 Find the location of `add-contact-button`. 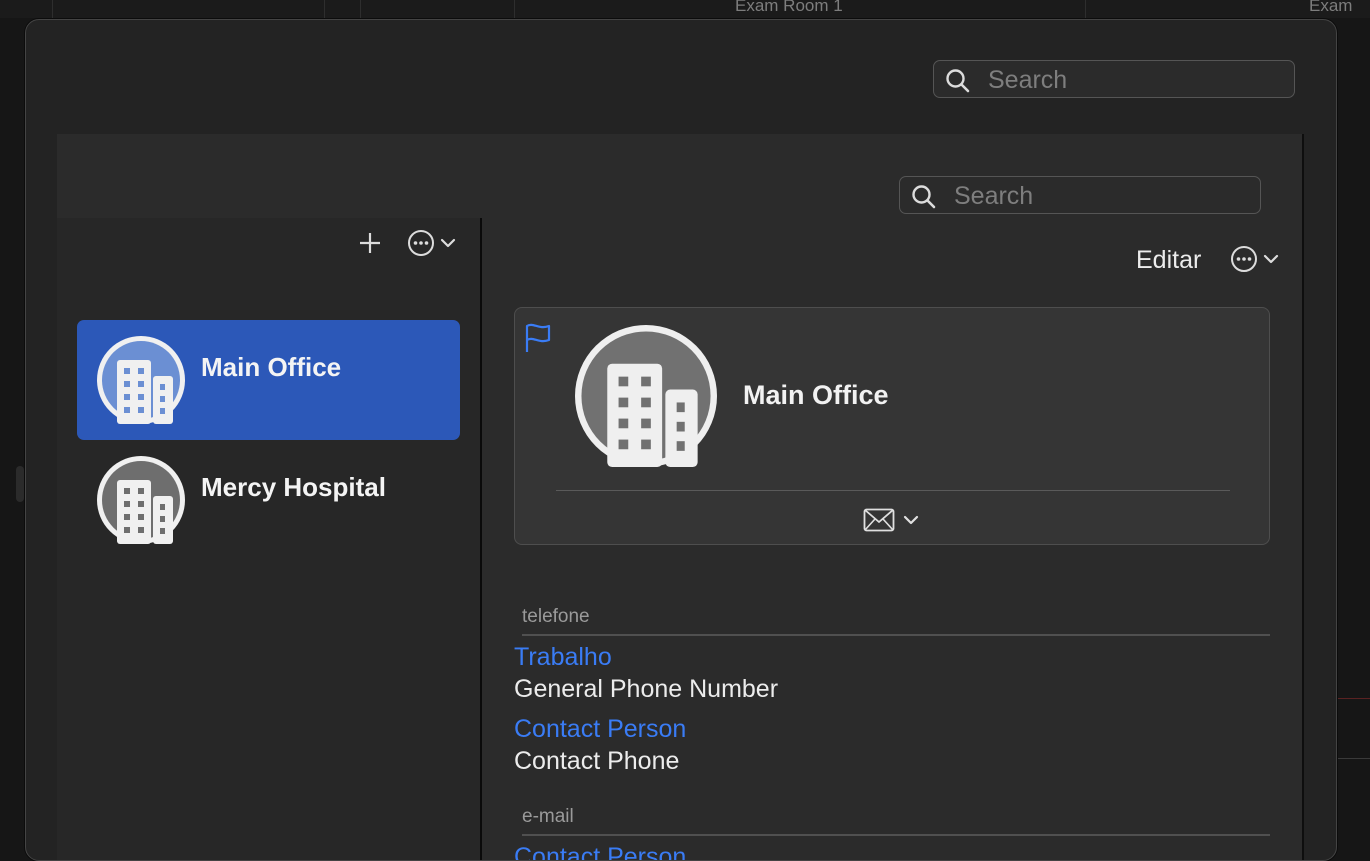

add-contact-button is located at coordinates (370, 243).